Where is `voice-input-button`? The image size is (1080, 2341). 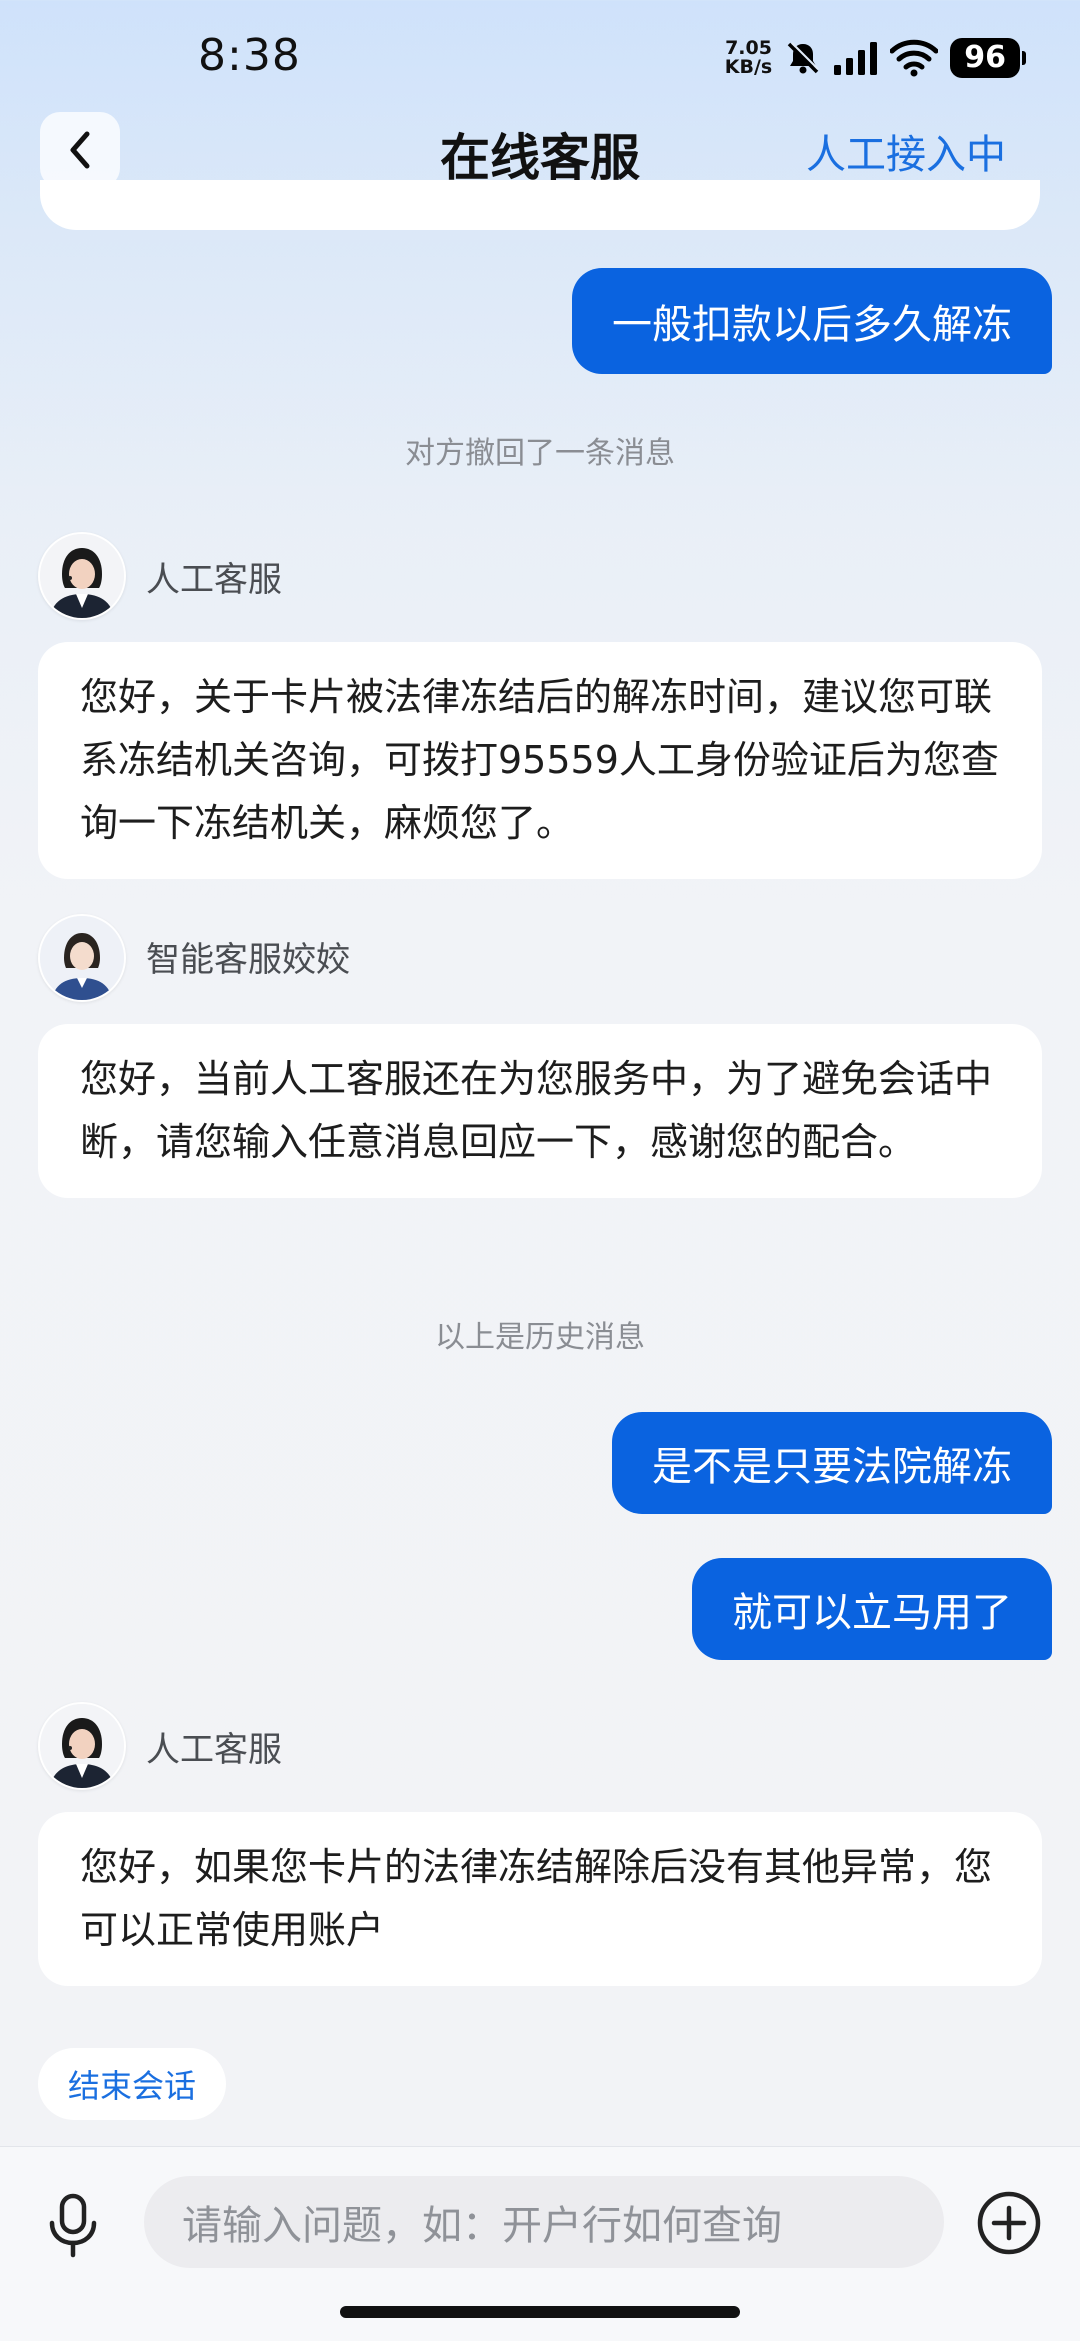 voice-input-button is located at coordinates (73, 2226).